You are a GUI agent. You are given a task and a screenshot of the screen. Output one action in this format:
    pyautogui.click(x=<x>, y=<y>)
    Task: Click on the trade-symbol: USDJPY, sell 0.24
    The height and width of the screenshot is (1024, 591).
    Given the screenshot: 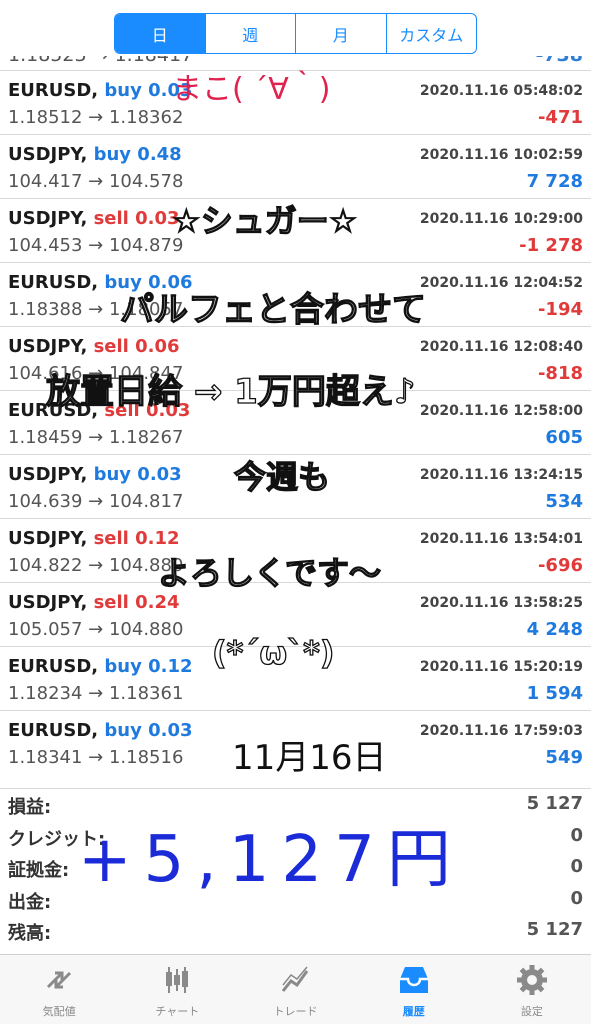 What is the action you would take?
    pyautogui.click(x=94, y=602)
    